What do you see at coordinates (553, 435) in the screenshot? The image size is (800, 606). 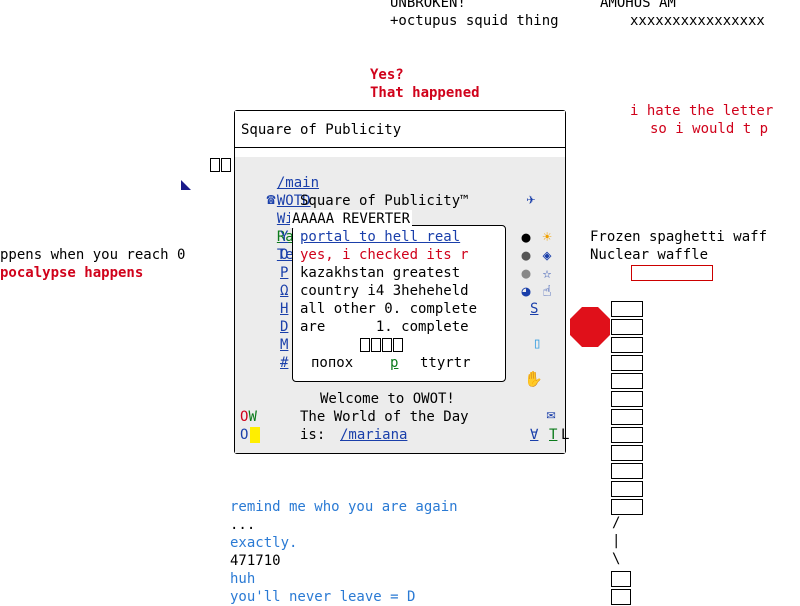 I see `bottom-t: T` at bounding box center [553, 435].